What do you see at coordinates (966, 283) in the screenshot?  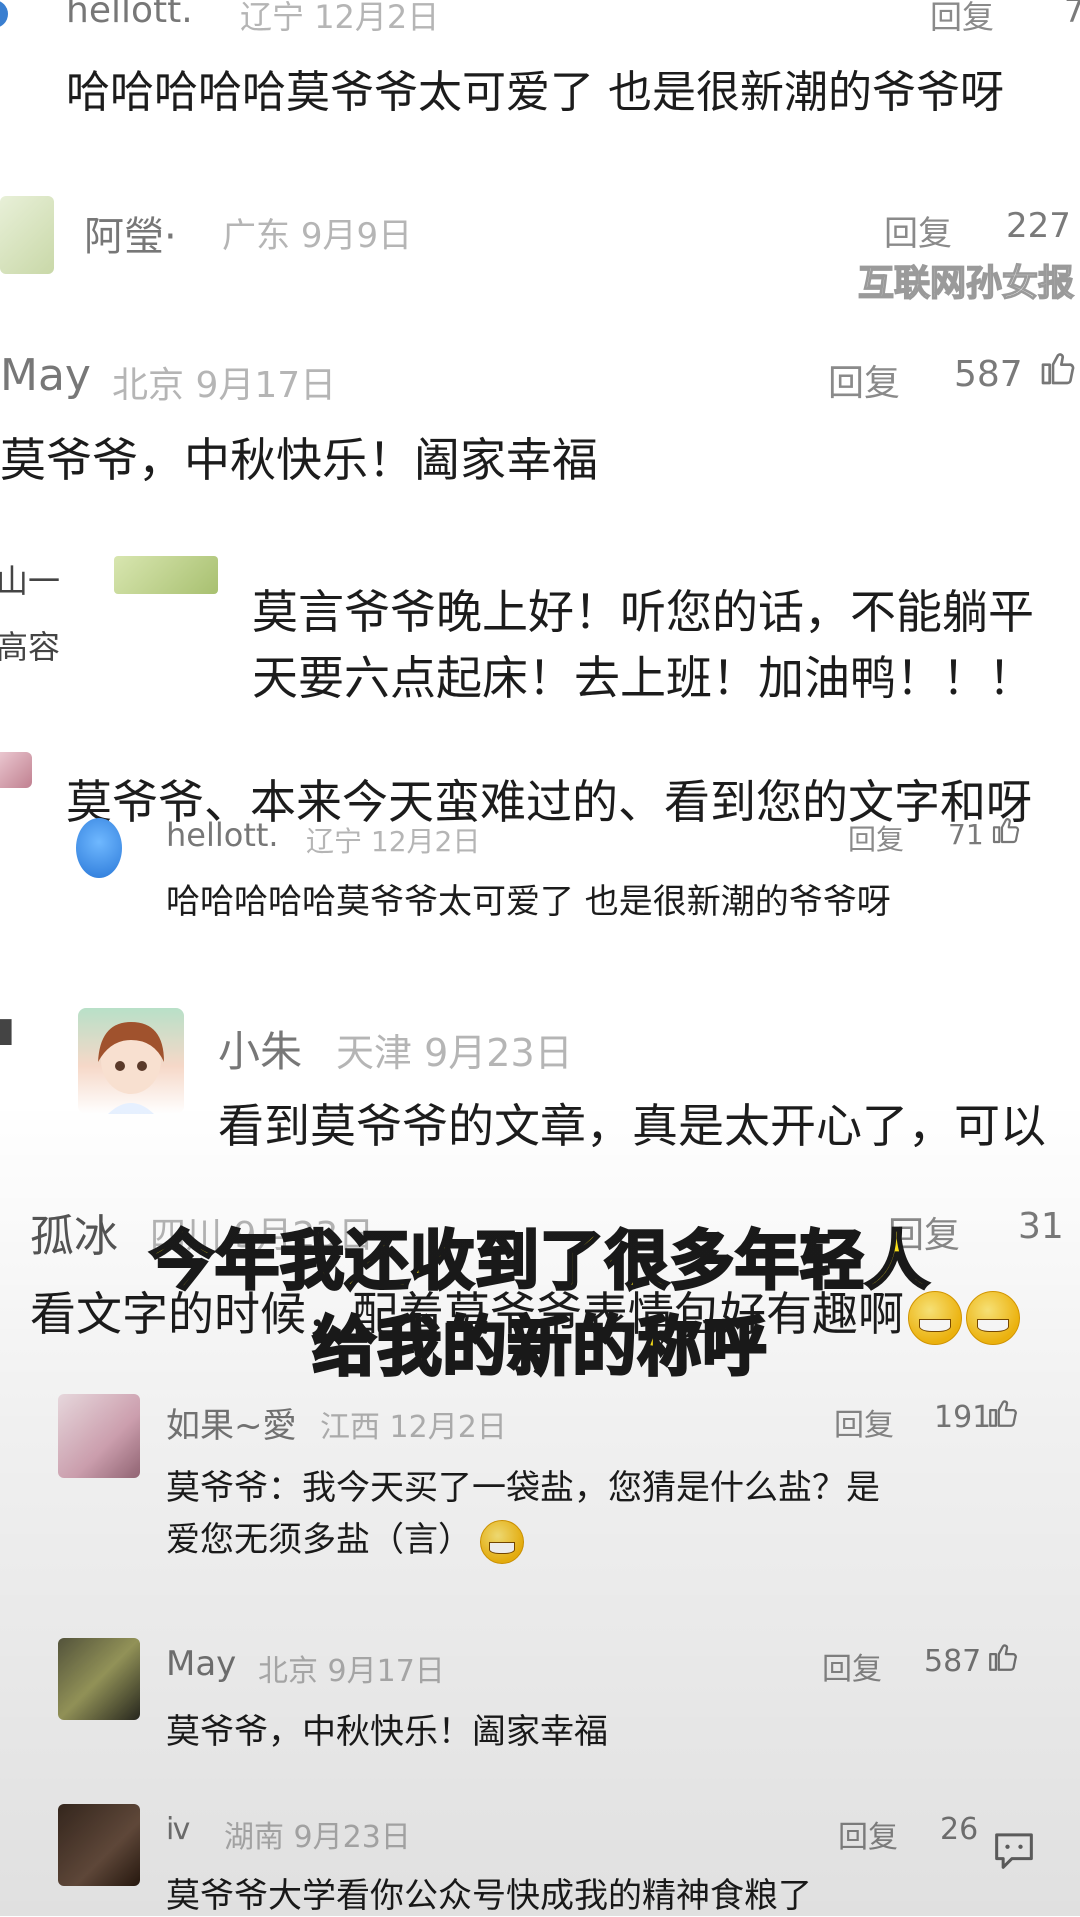 I see `watermark: 互联网孙女报` at bounding box center [966, 283].